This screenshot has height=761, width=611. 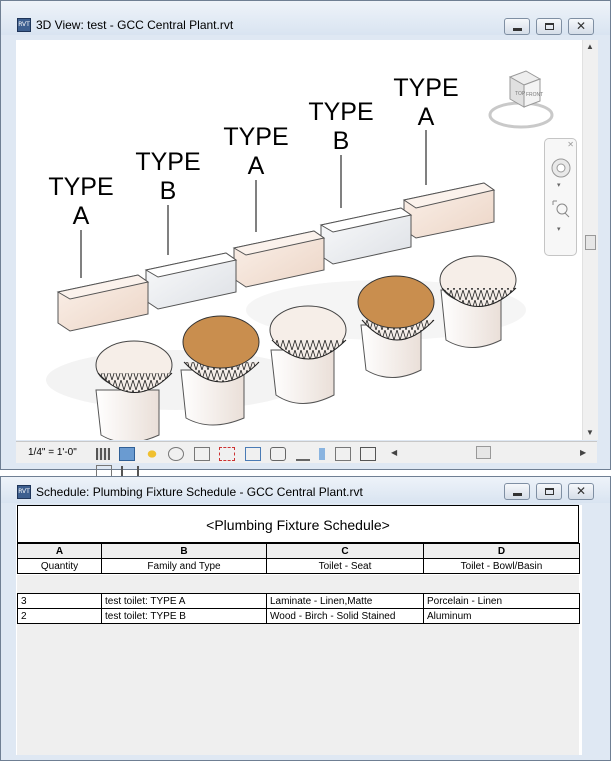 I want to click on type-label-2: TYPE B, so click(x=168, y=177).